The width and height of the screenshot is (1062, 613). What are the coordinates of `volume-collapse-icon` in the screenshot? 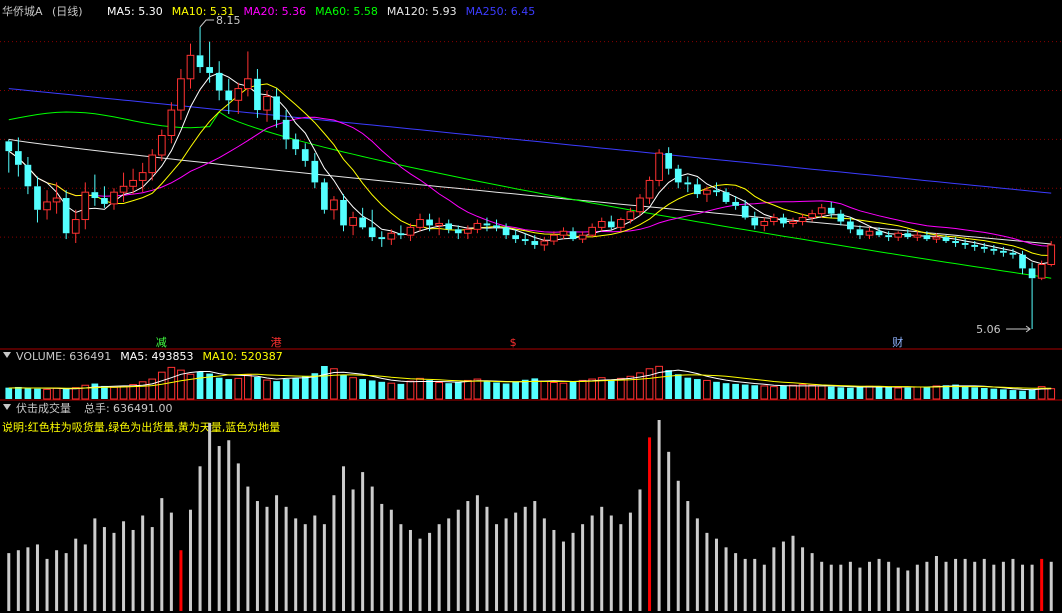 It's located at (7, 355).